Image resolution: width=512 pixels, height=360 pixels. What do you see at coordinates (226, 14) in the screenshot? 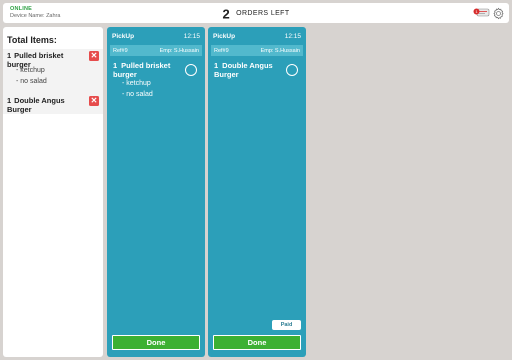
I see `orders-count: 2` at bounding box center [226, 14].